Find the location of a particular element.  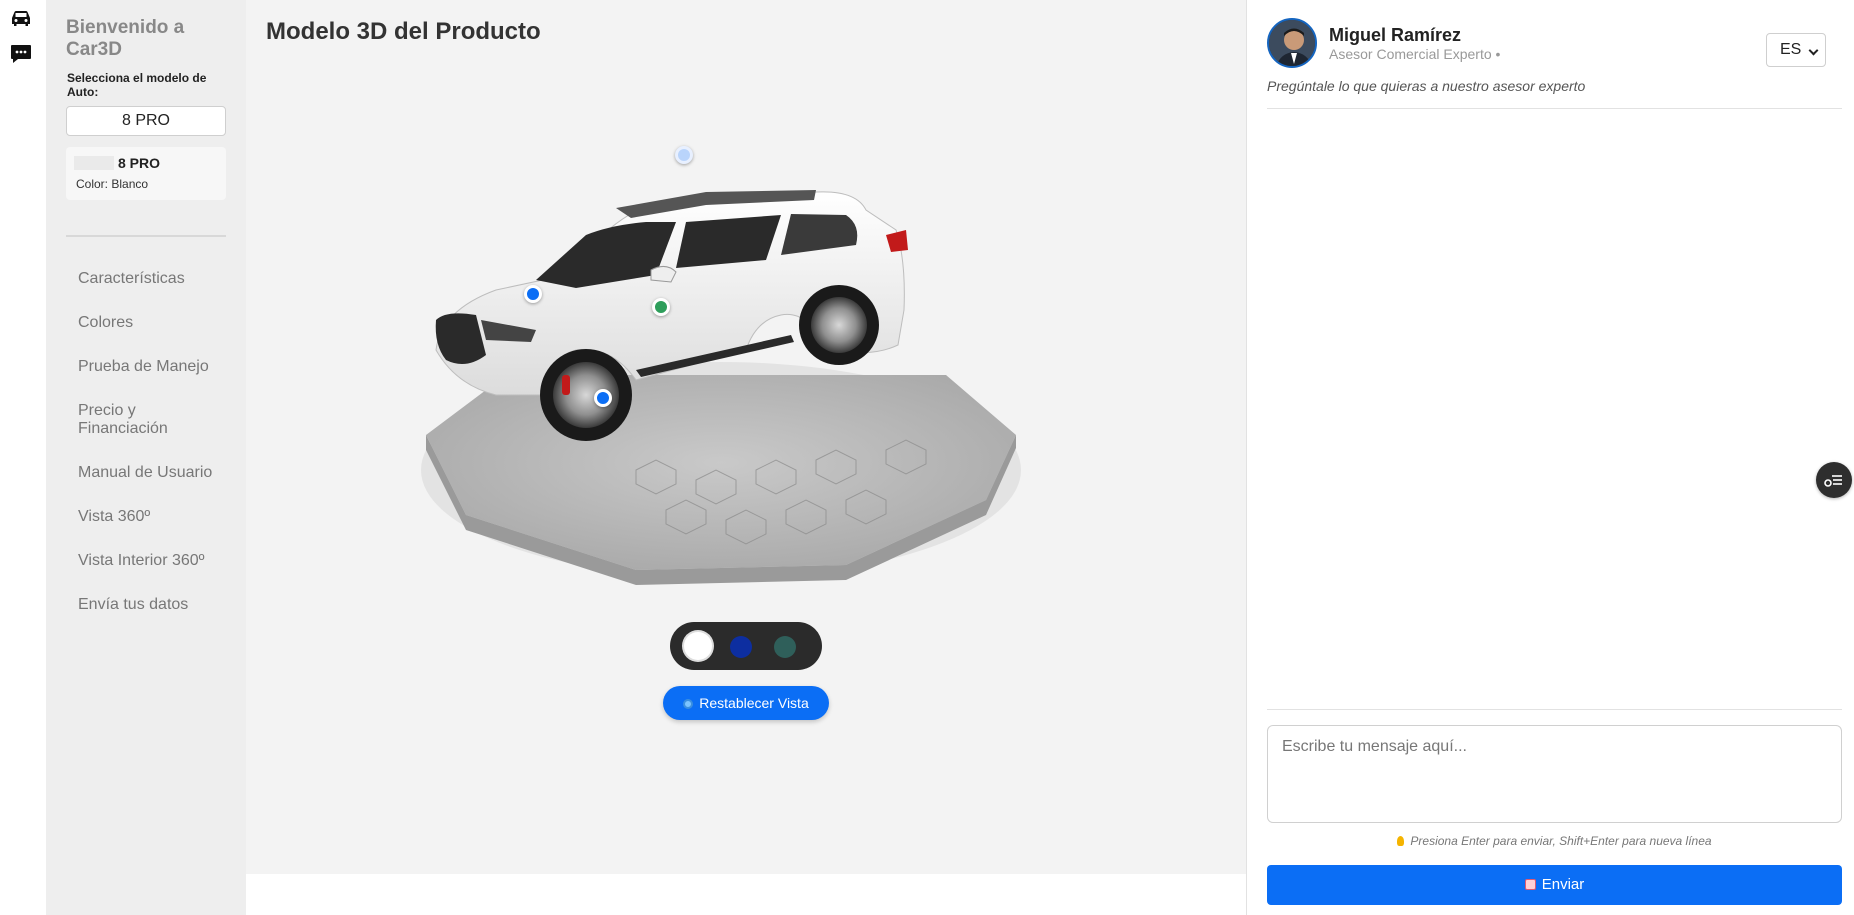

send-button: Enviar is located at coordinates (1554, 885).